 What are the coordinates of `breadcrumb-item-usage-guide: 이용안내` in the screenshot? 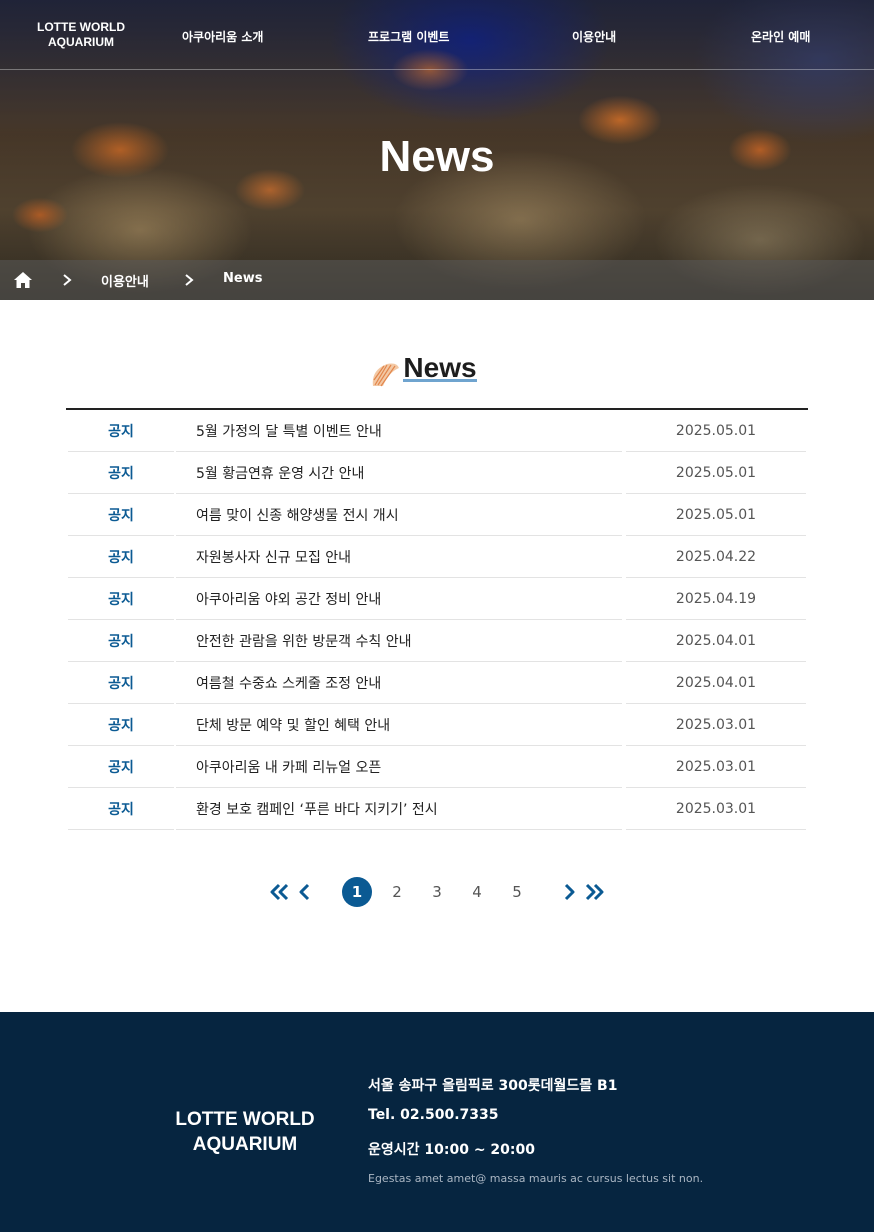 It's located at (125, 280).